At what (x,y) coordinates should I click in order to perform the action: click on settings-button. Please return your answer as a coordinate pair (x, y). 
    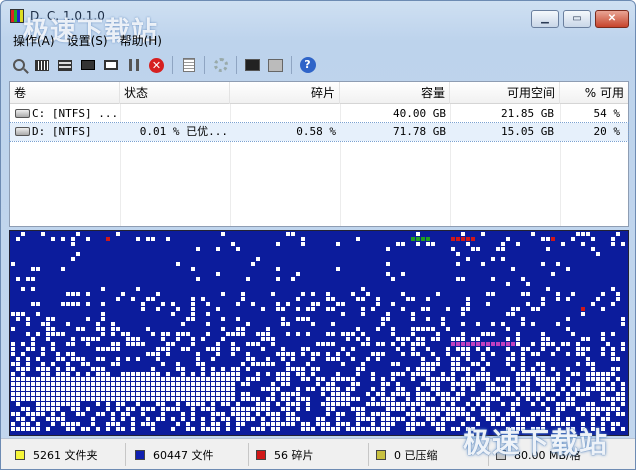
    Looking at the image, I should click on (220, 65).